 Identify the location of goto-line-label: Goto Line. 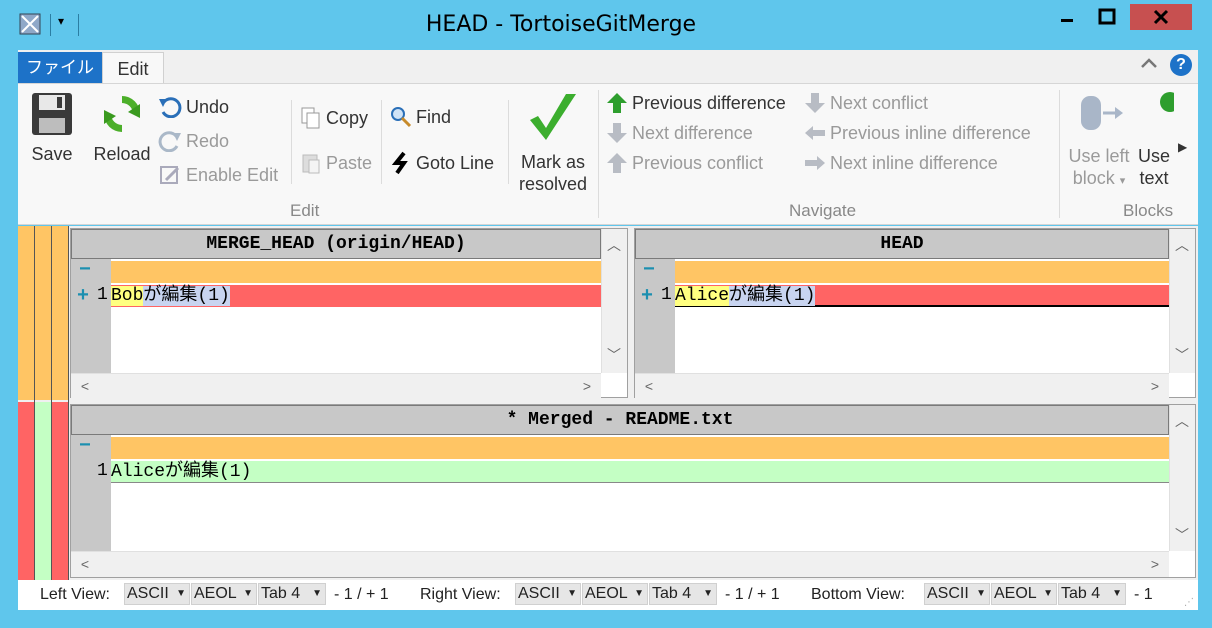
(455, 162).